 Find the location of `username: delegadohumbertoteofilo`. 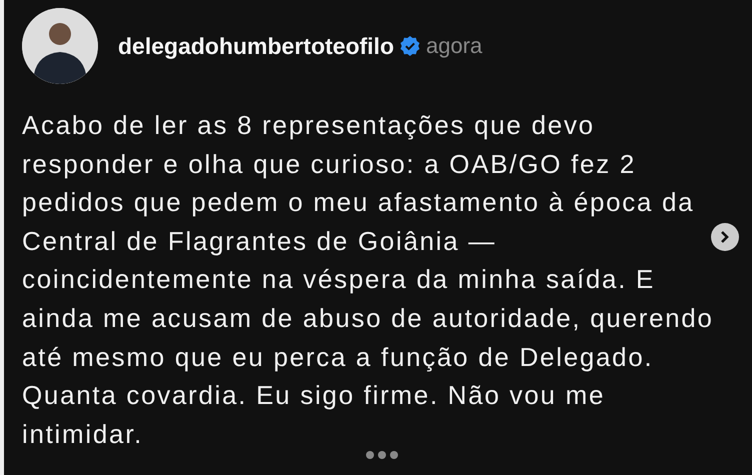

username: delegadohumbertoteofilo is located at coordinates (256, 46).